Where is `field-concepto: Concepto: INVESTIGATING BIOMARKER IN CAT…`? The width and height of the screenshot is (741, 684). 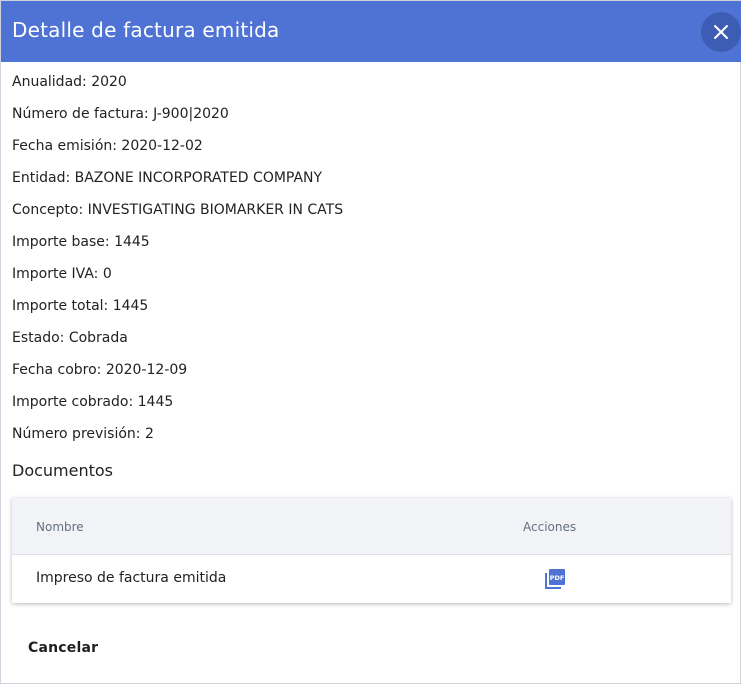
field-concepto: Concepto: INVESTIGATING BIOMARKER IN CAT… is located at coordinates (178, 210).